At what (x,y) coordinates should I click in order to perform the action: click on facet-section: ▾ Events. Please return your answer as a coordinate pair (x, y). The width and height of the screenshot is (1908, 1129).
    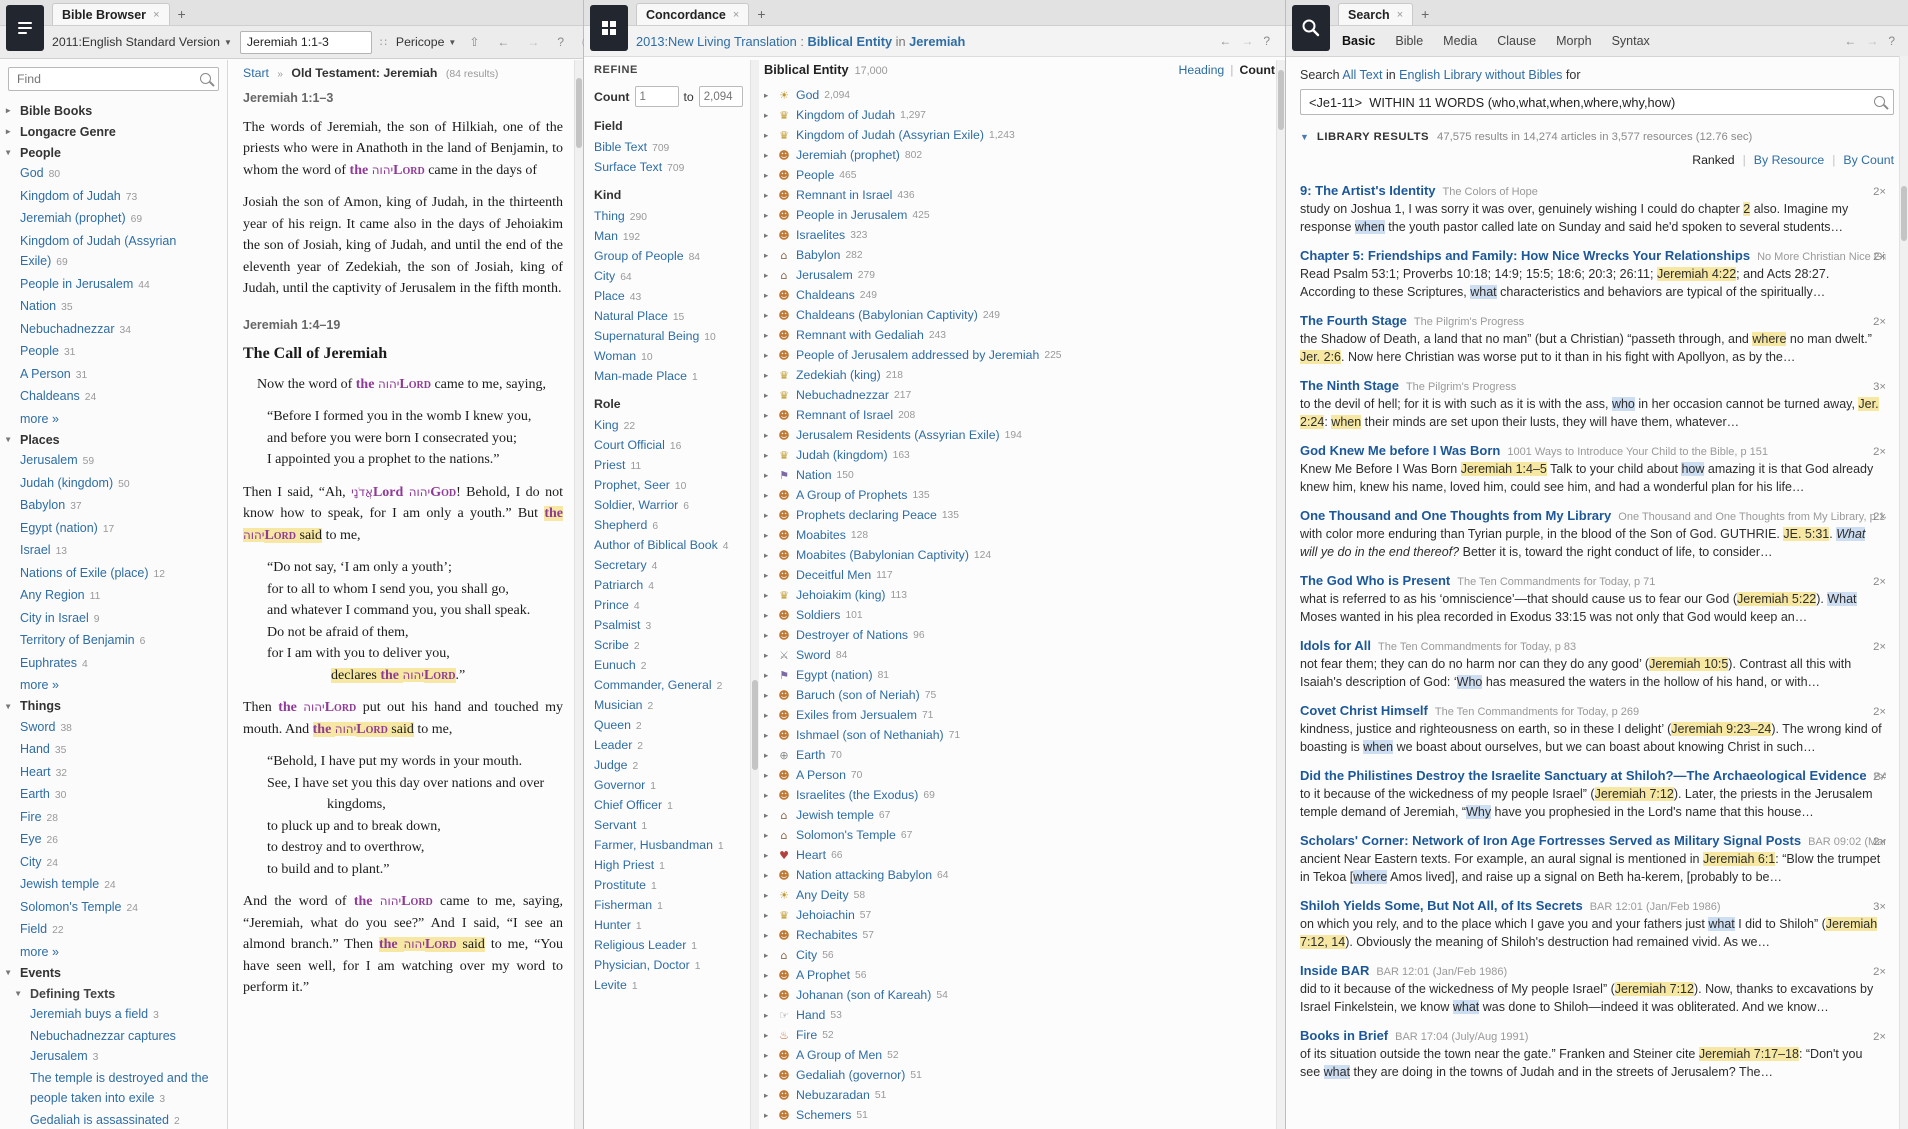
    Looking at the image, I should click on (113, 972).